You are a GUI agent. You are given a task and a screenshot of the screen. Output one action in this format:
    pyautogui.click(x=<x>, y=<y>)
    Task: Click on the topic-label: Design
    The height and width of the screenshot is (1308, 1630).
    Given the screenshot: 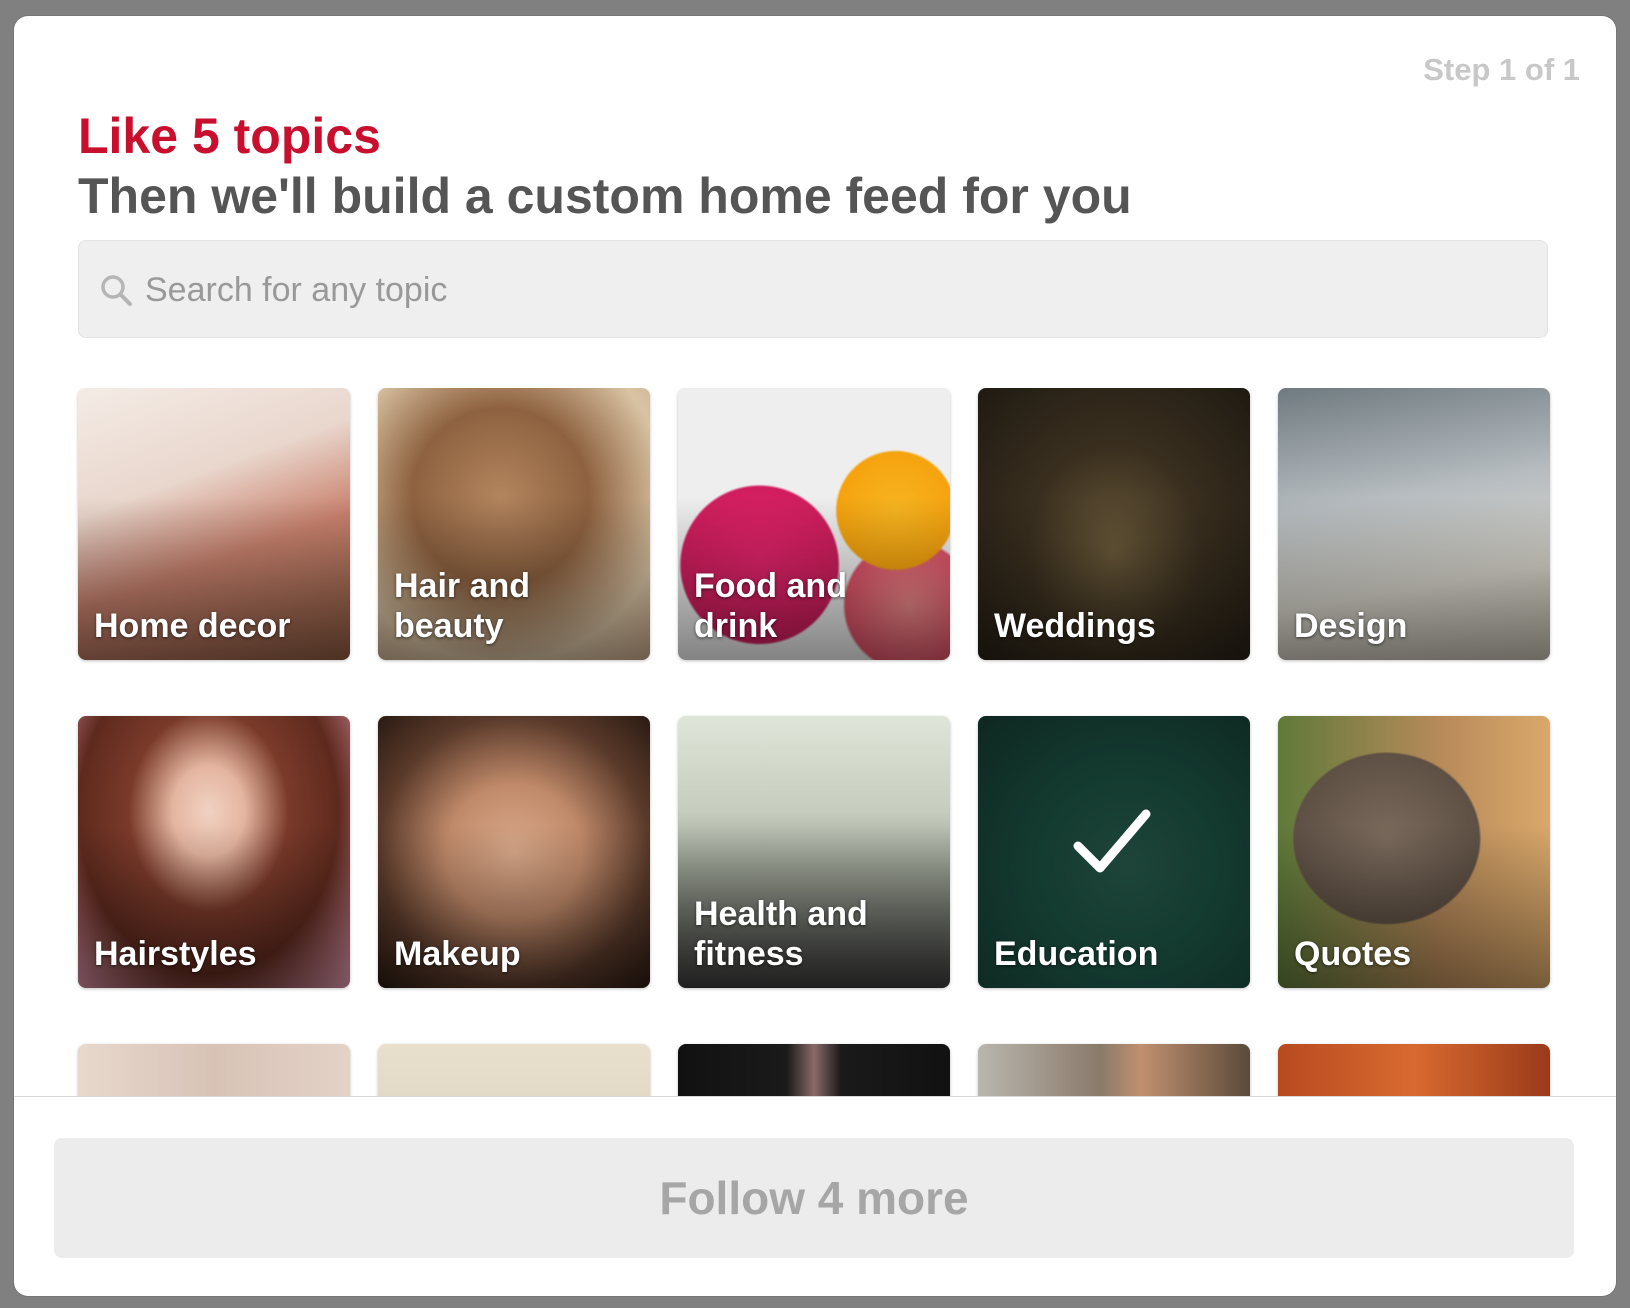 What is the action you would take?
    pyautogui.click(x=1351, y=626)
    